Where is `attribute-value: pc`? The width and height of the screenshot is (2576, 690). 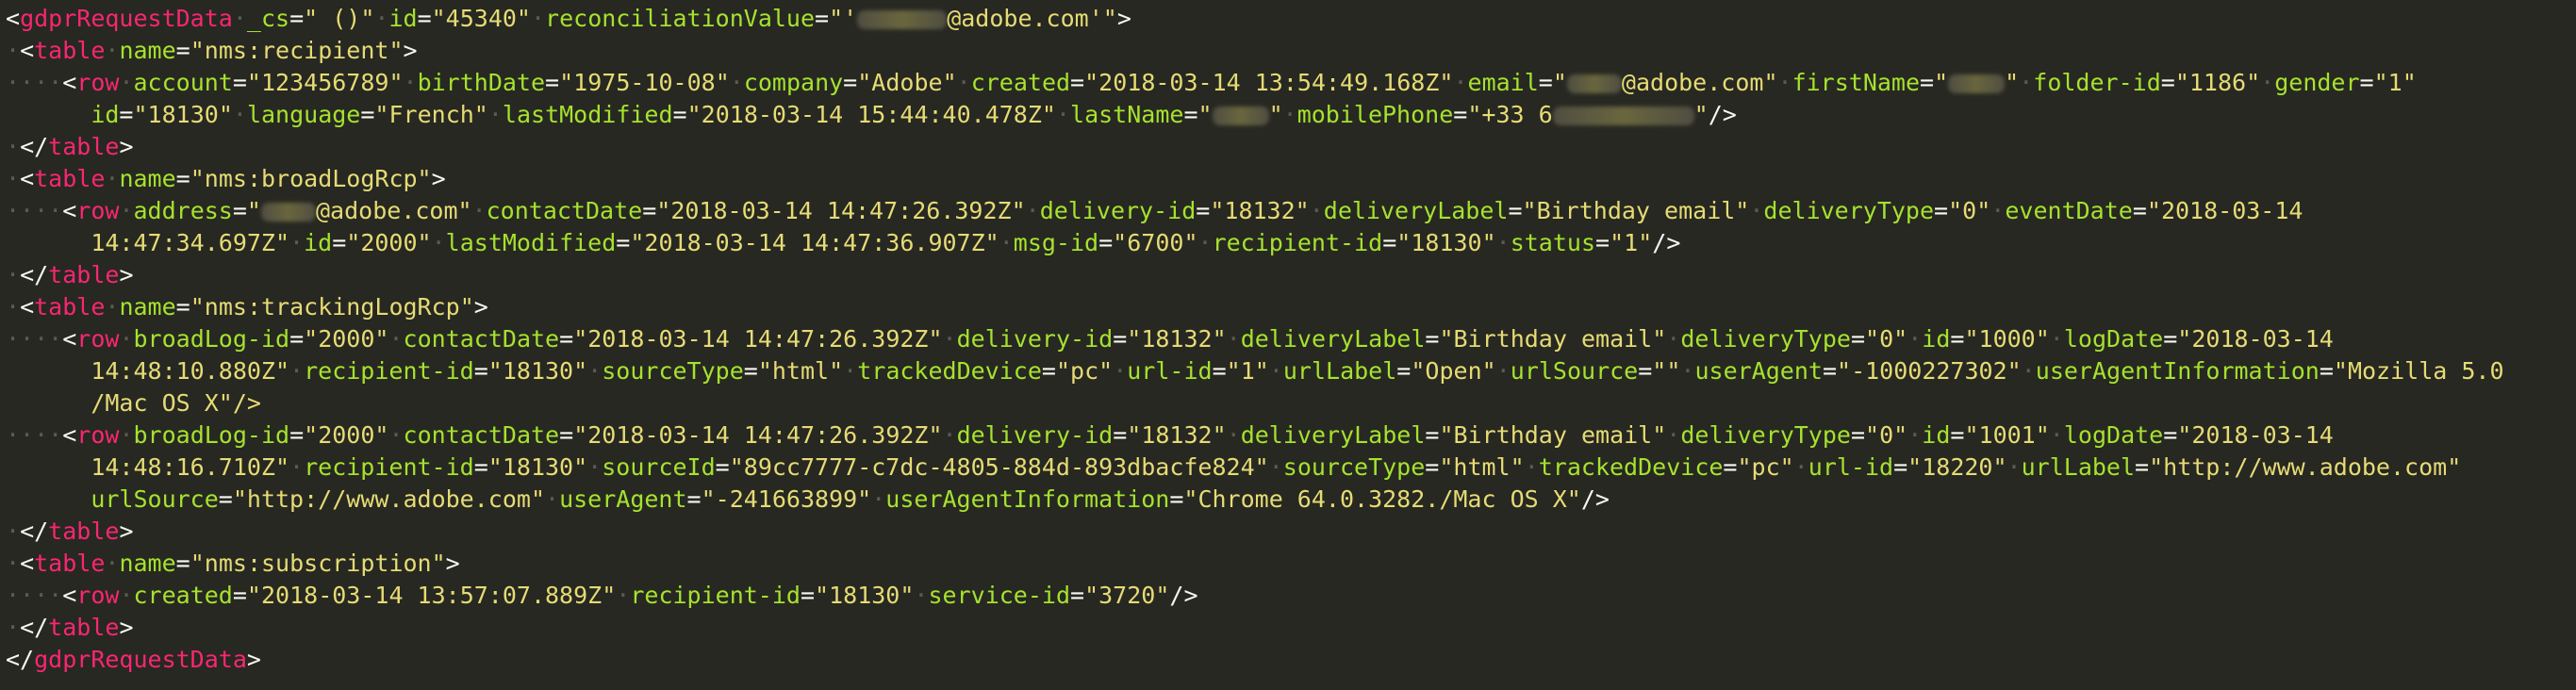 attribute-value: pc is located at coordinates (1765, 467).